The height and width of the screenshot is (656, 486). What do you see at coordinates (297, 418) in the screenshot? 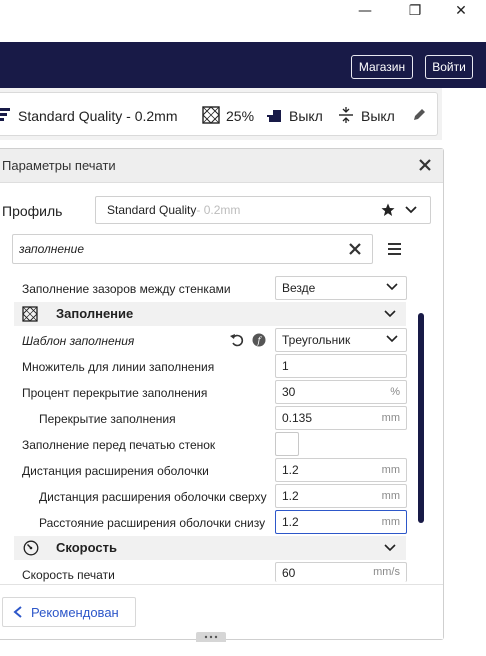
I see `overlap-value: 0.135` at bounding box center [297, 418].